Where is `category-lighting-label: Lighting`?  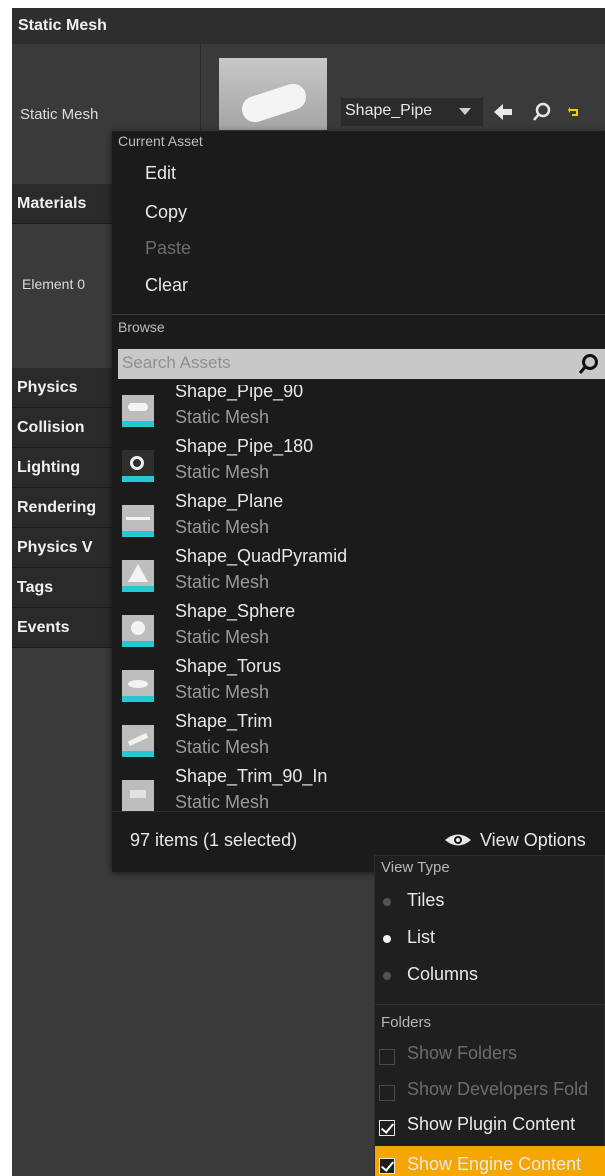
category-lighting-label: Lighting is located at coordinates (49, 467).